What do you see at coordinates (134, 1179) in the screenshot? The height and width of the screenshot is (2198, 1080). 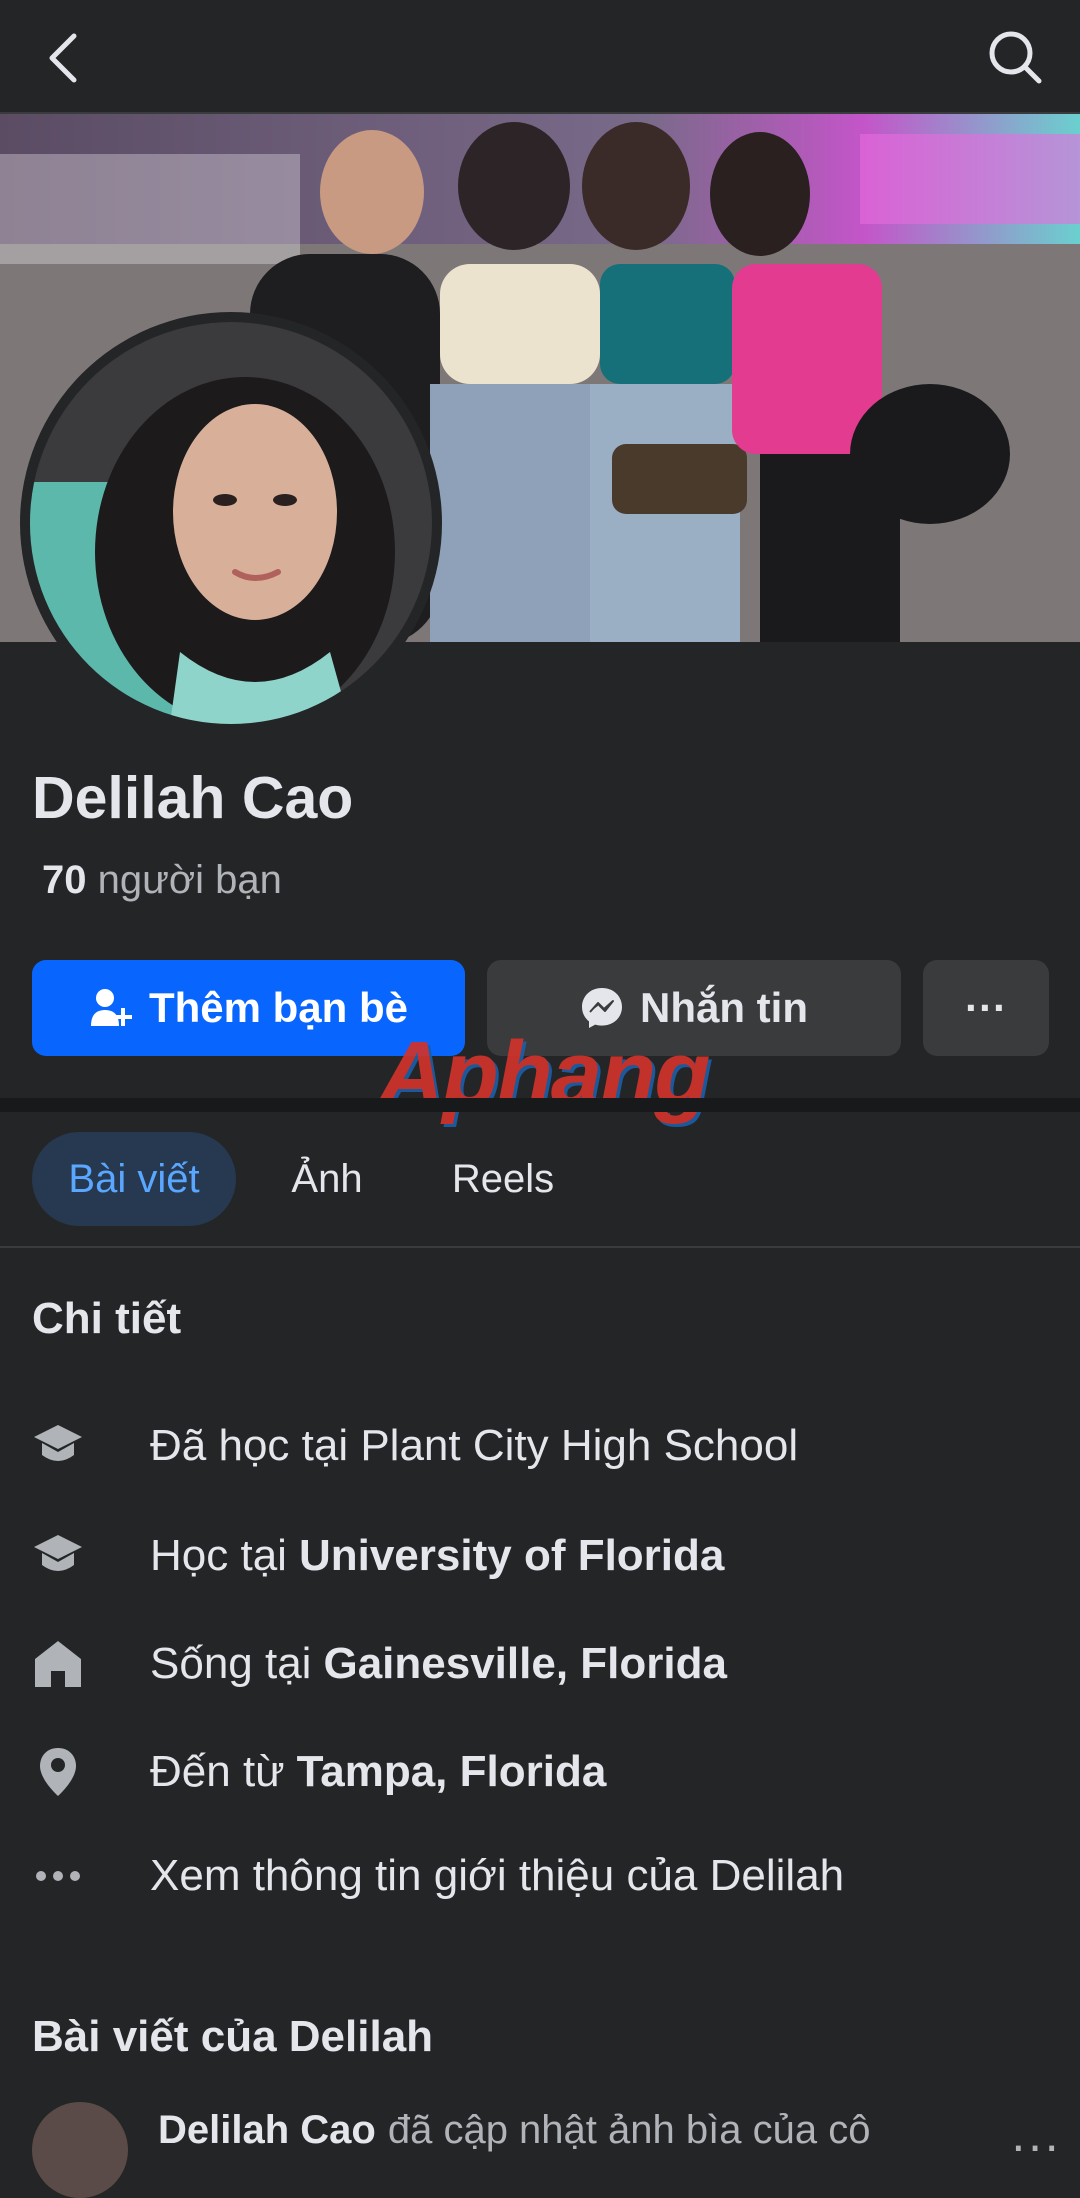 I see `tab-posts: Bài viết` at bounding box center [134, 1179].